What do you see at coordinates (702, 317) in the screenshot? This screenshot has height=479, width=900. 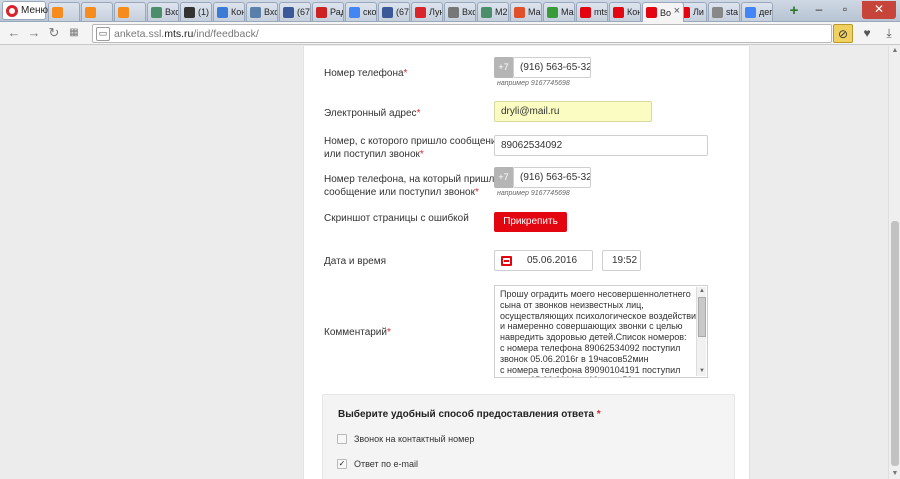 I see `textarea-scroll-thumb` at bounding box center [702, 317].